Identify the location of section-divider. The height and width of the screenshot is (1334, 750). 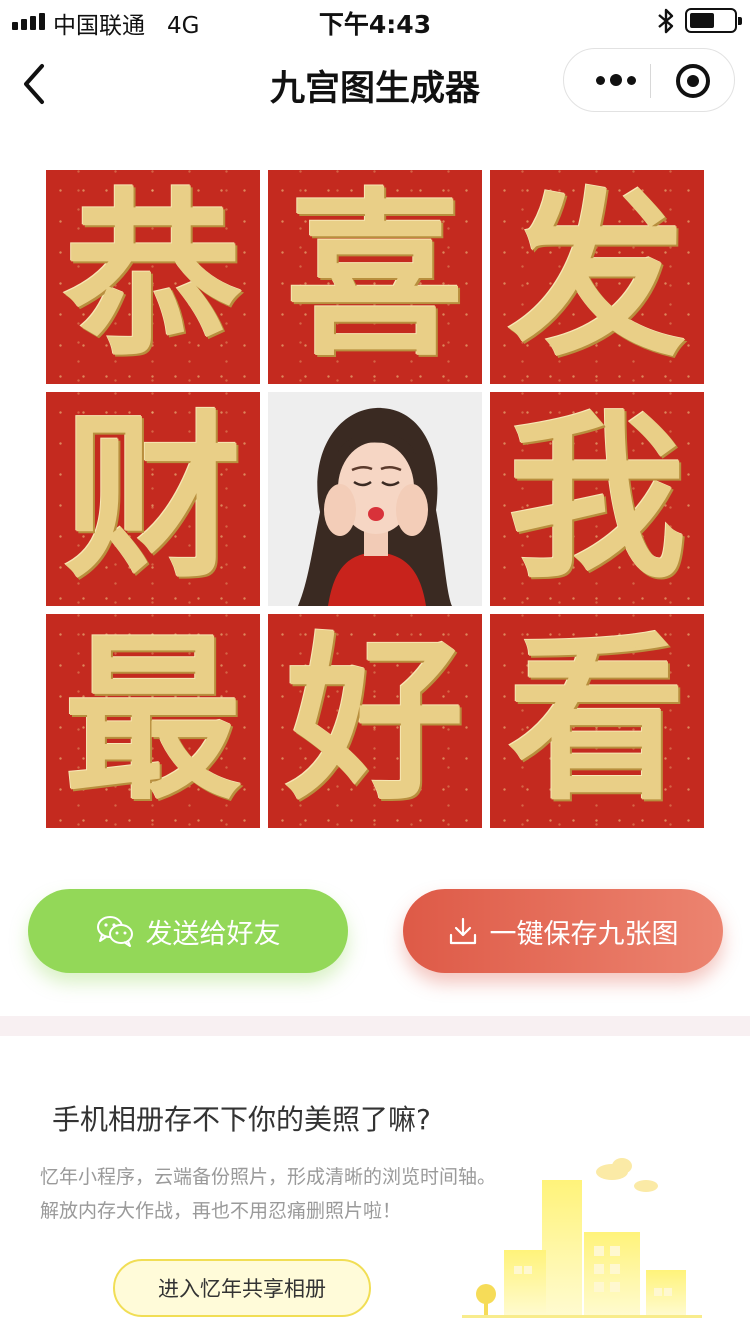
(375, 1026).